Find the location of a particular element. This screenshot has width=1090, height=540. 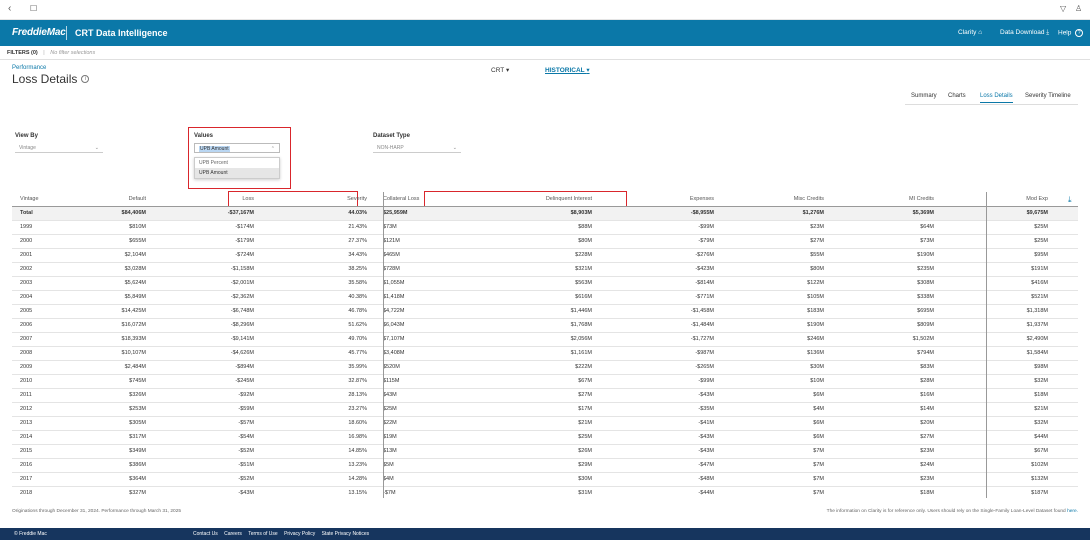

table-cell: $809M is located at coordinates (887, 325).